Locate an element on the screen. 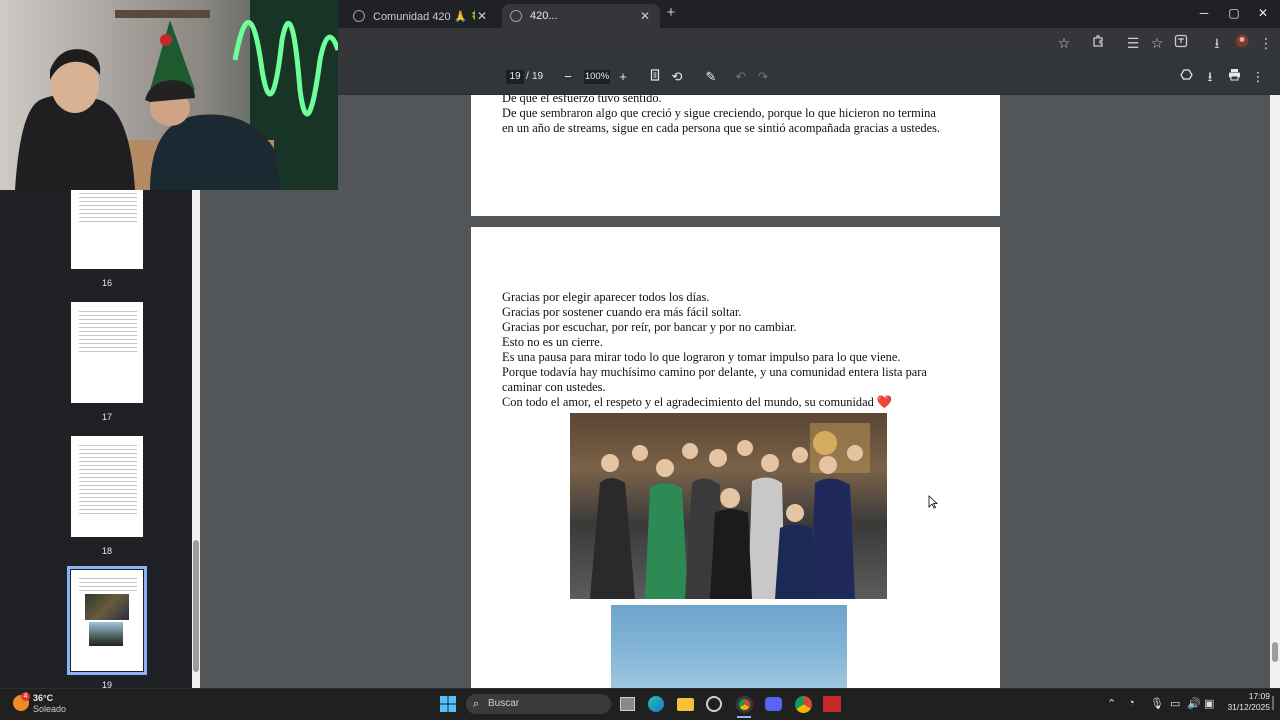 Image resolution: width=1280 pixels, height=720 pixels. thumbnail-label: 16 is located at coordinates (106, 283).